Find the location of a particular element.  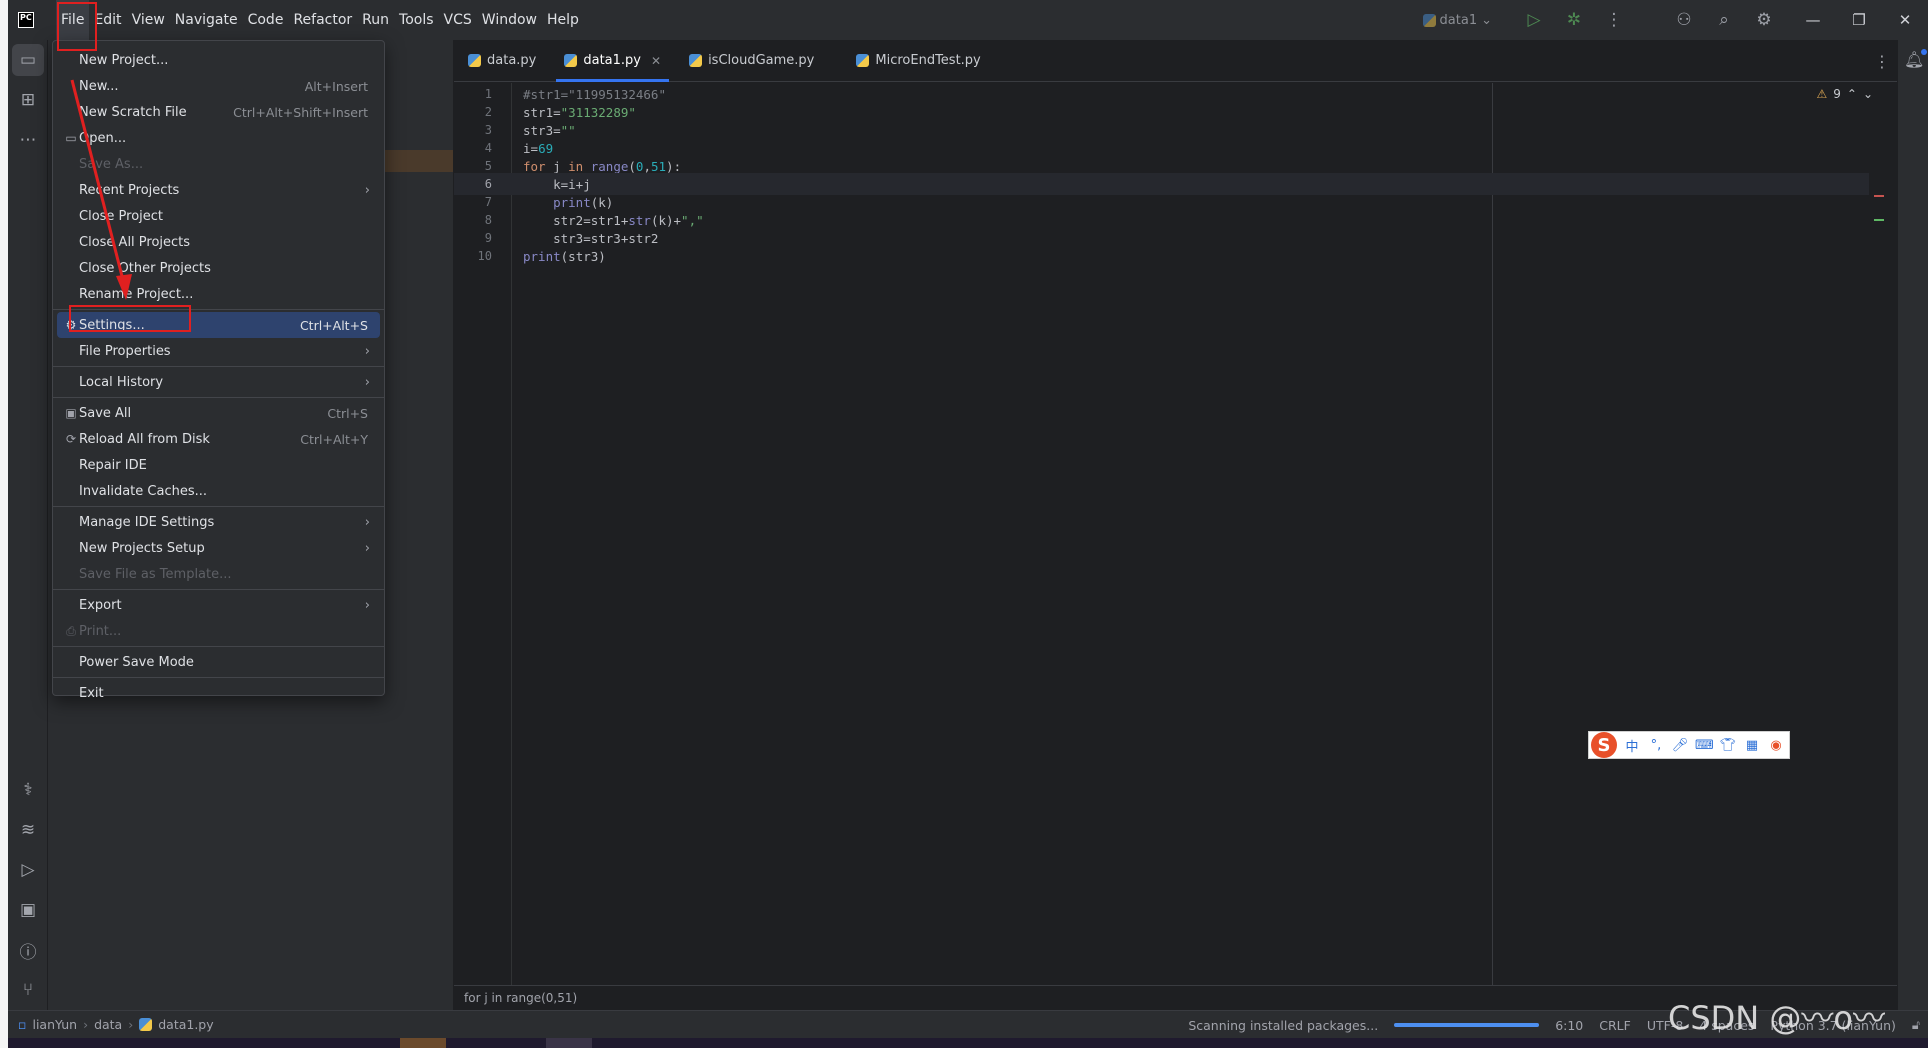

menu-save-all: ▣ Save All Ctrl+S is located at coordinates (218, 413).